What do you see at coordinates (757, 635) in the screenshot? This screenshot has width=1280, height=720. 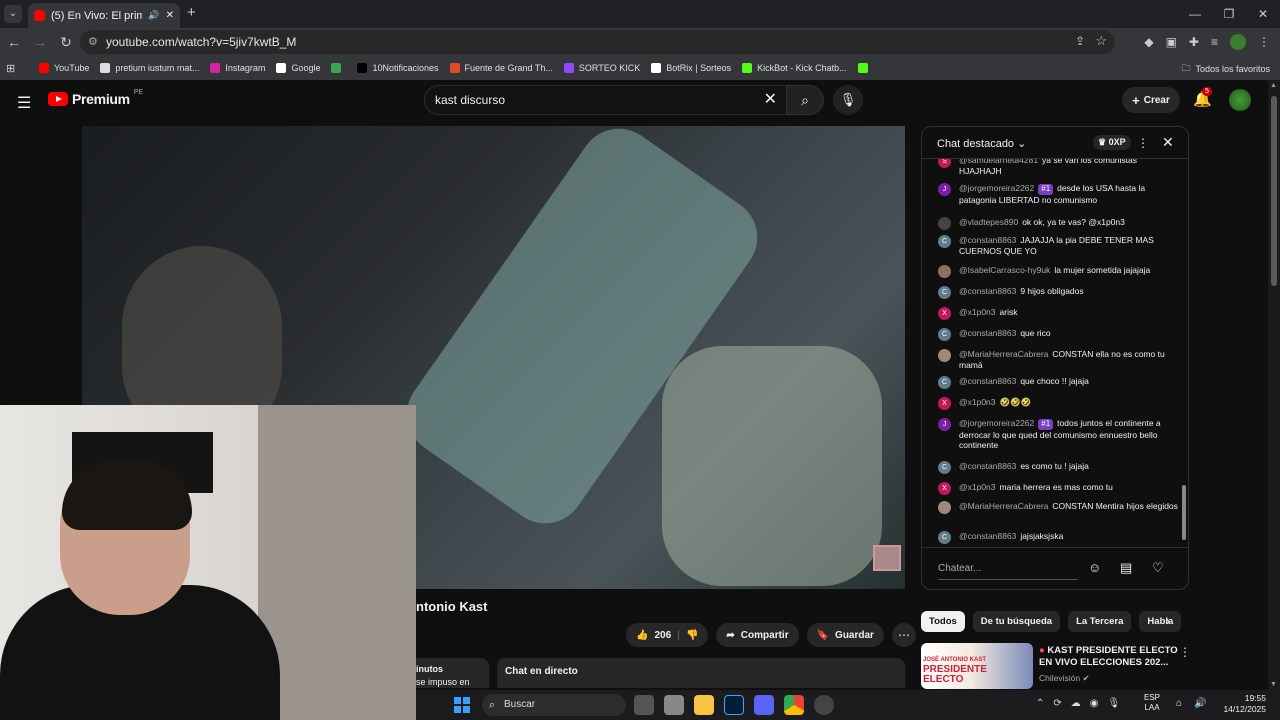 I see `share-button: ➦ Compartir` at bounding box center [757, 635].